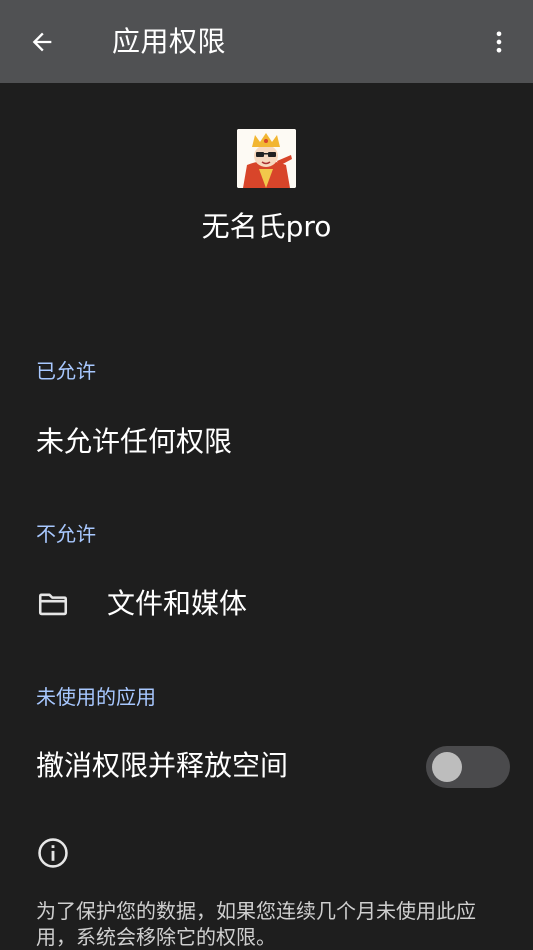 This screenshot has width=533, height=950. Describe the element at coordinates (134, 441) in the screenshot. I see `allowed-empty-text: 未允许任何权限` at that location.